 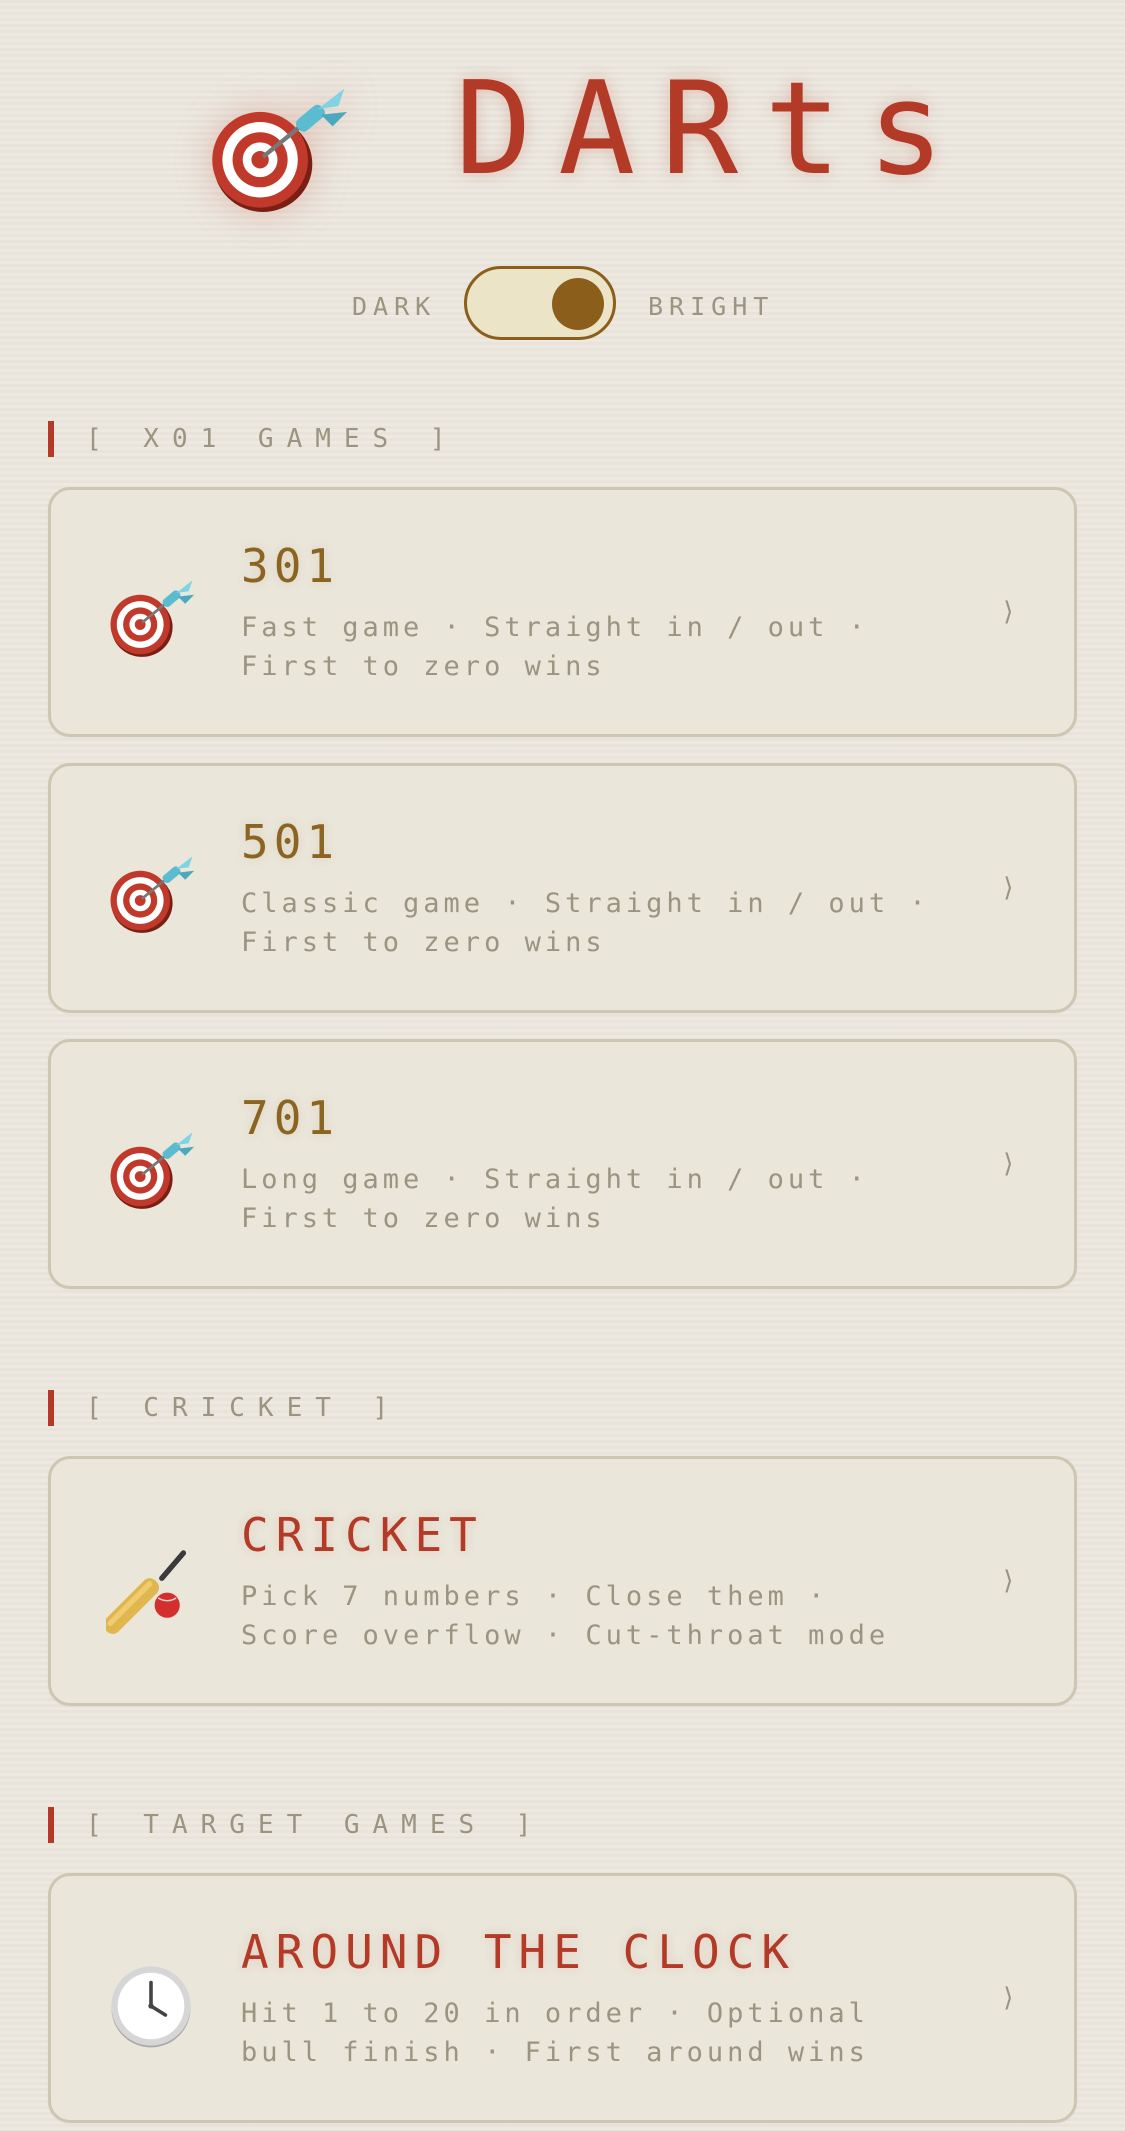 What do you see at coordinates (394, 306) in the screenshot?
I see `theme-label-dark: DARK` at bounding box center [394, 306].